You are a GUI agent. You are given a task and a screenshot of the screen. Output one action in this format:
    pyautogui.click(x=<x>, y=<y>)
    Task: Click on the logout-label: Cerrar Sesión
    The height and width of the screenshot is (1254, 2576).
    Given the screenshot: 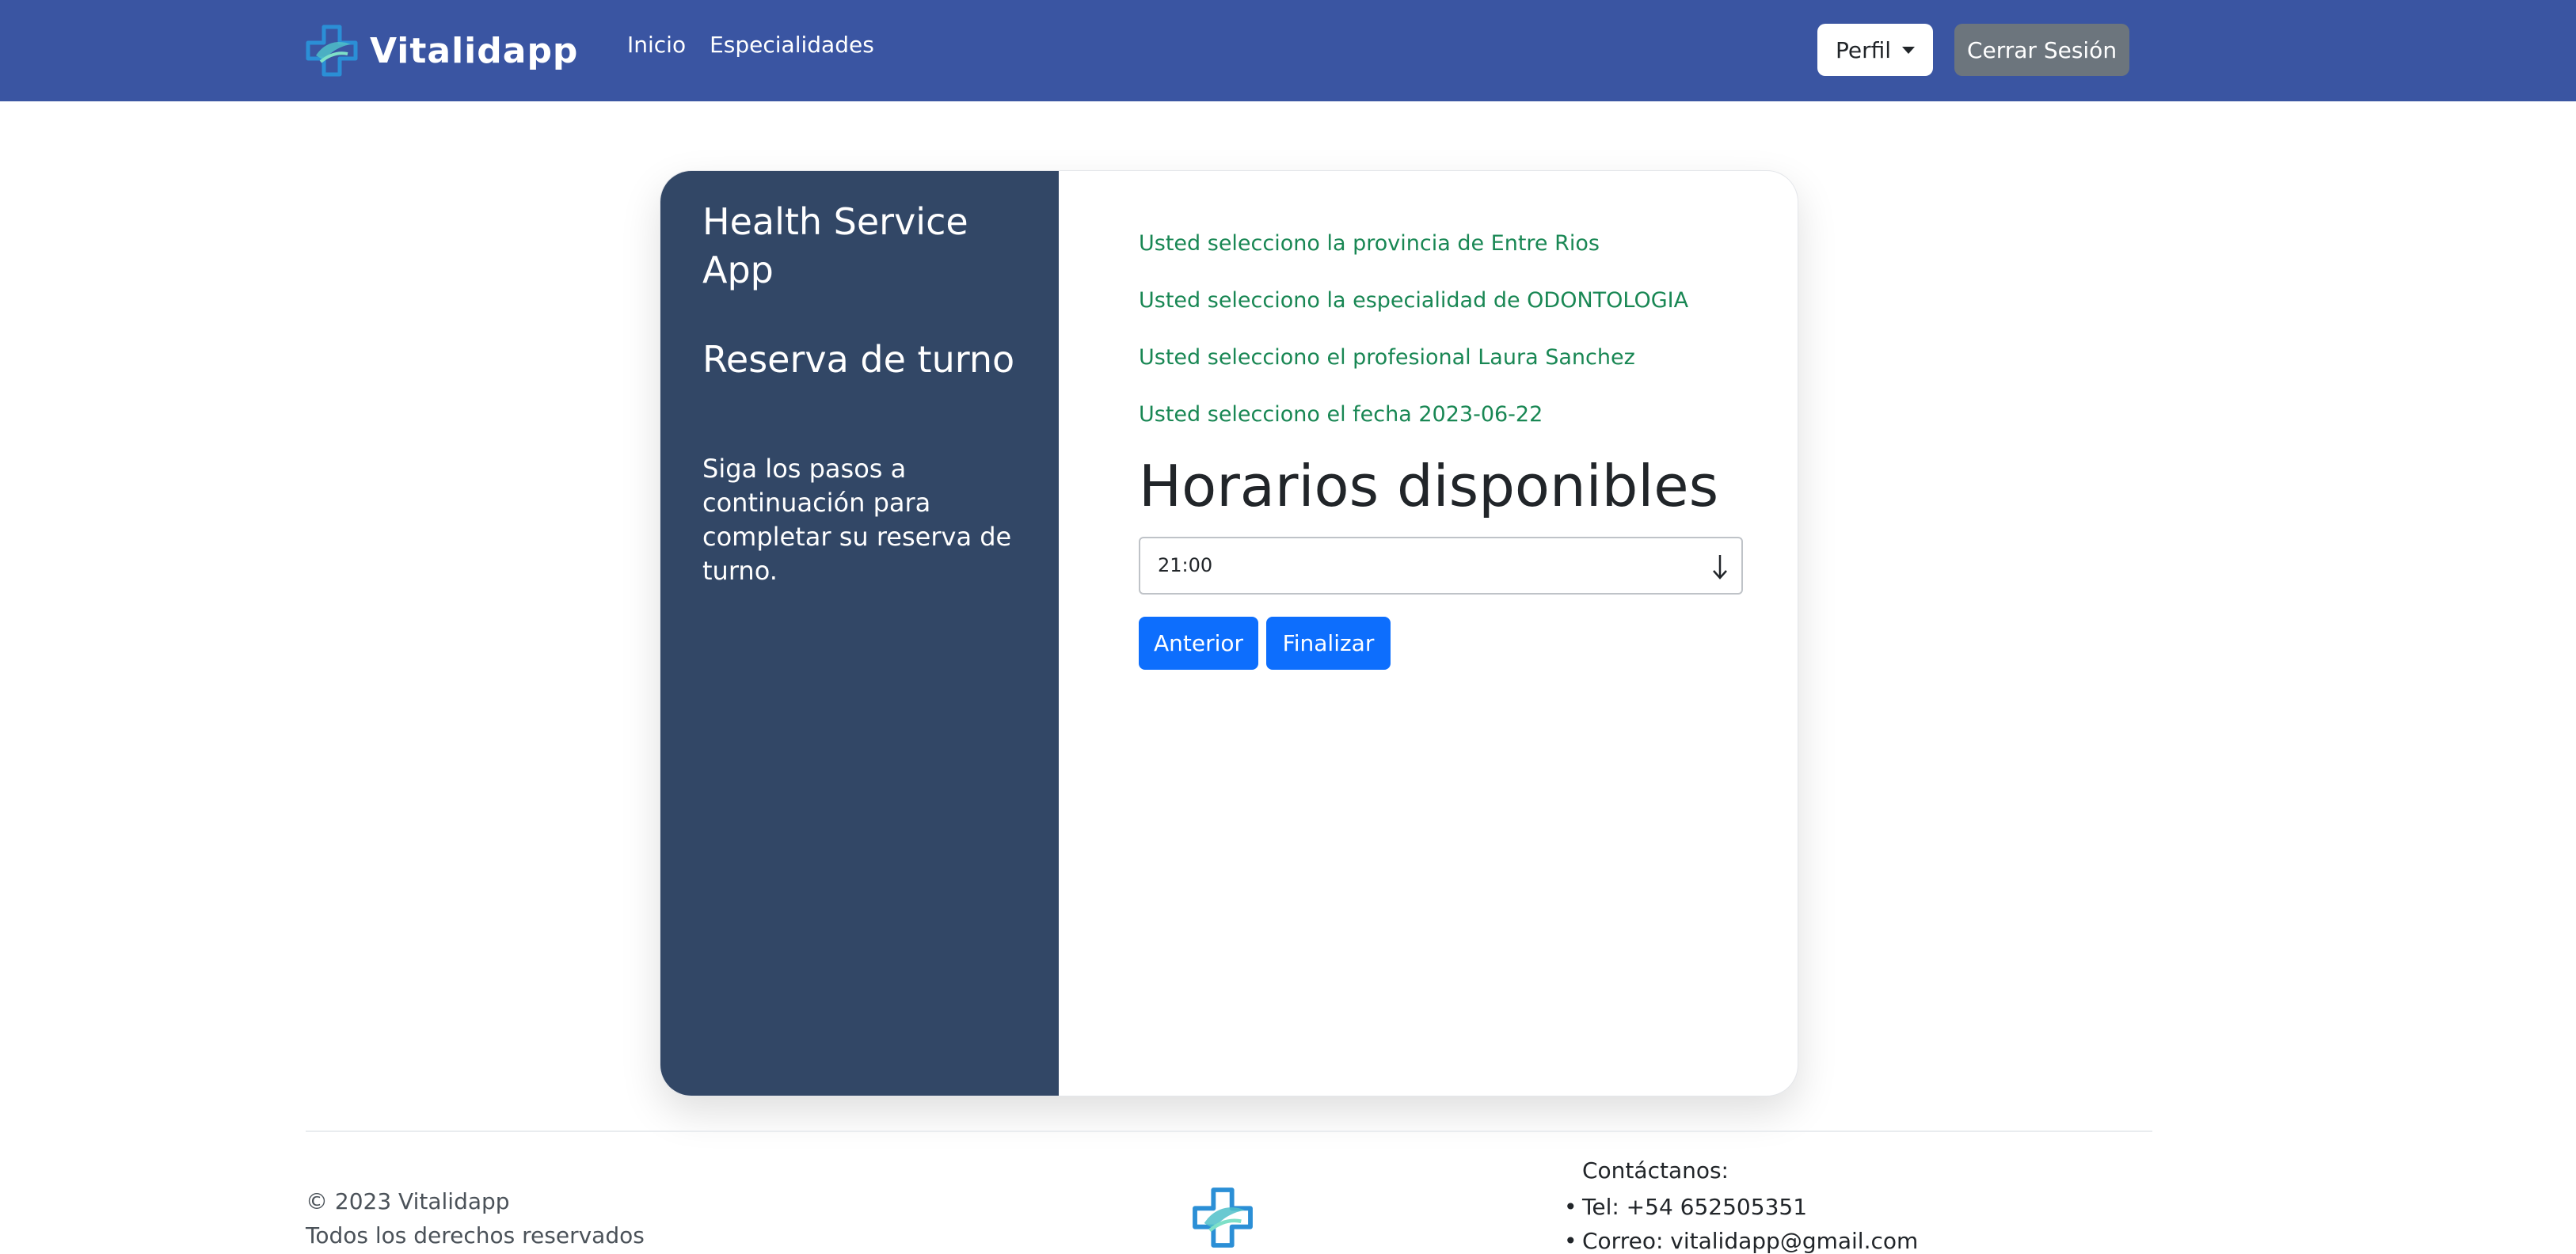 What is the action you would take?
    pyautogui.click(x=2041, y=49)
    